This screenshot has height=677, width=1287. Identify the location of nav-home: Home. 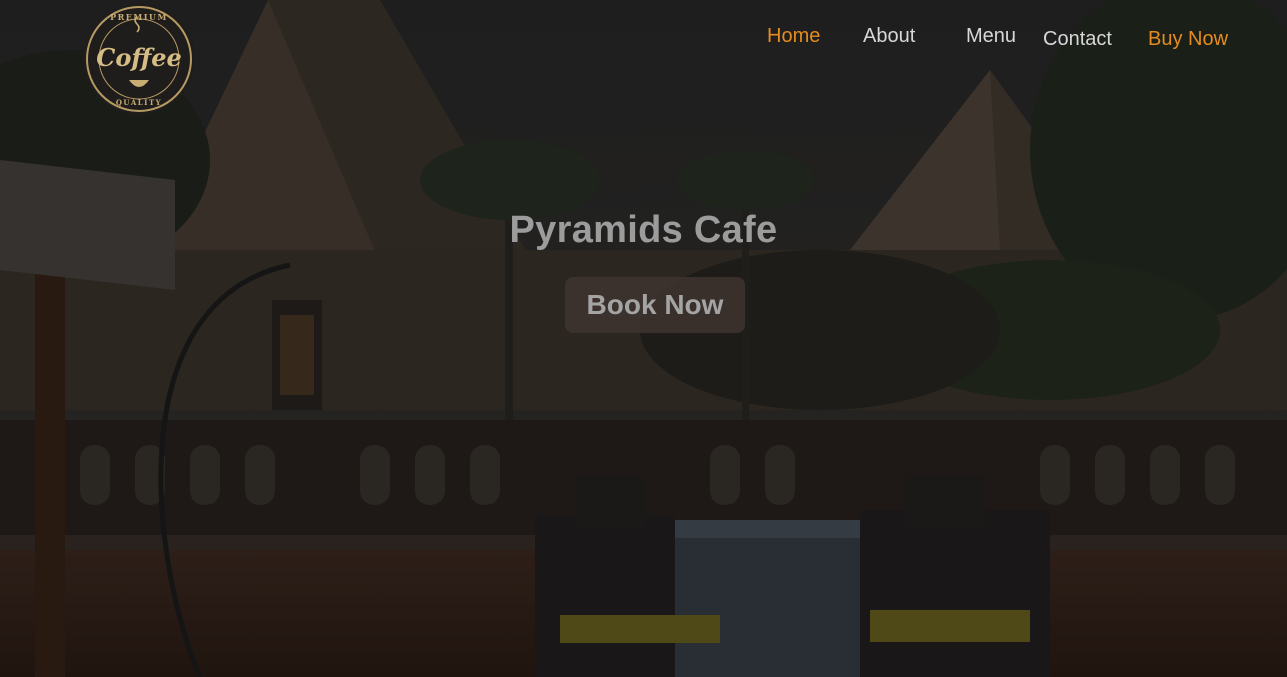
(793, 36).